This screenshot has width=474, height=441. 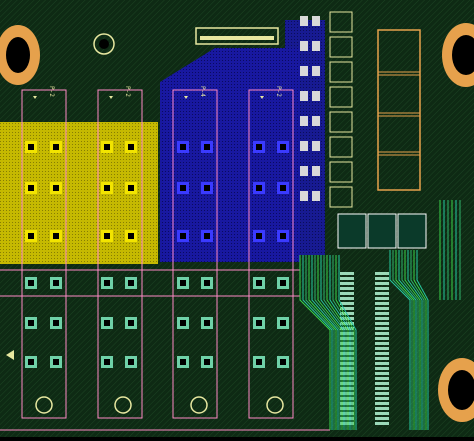 What do you see at coordinates (382, 231) in the screenshot?
I see `ic-packages` at bounding box center [382, 231].